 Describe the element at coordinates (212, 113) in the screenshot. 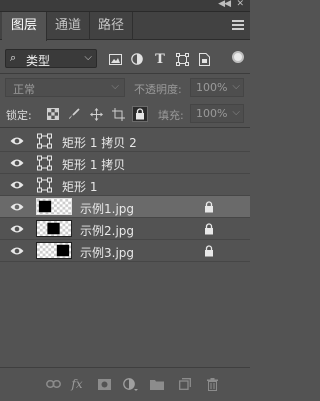

I see `fill-value: 100%` at that location.